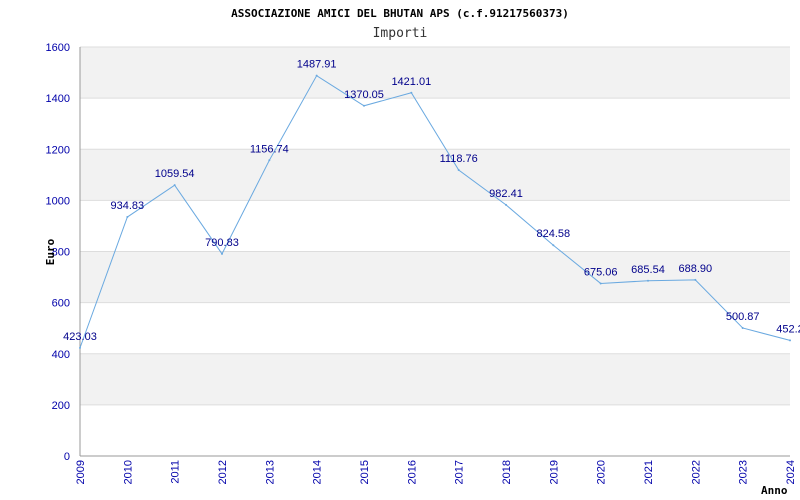 This screenshot has width=800, height=500. Describe the element at coordinates (128, 206) in the screenshot. I see `data-label: 934.83` at that location.